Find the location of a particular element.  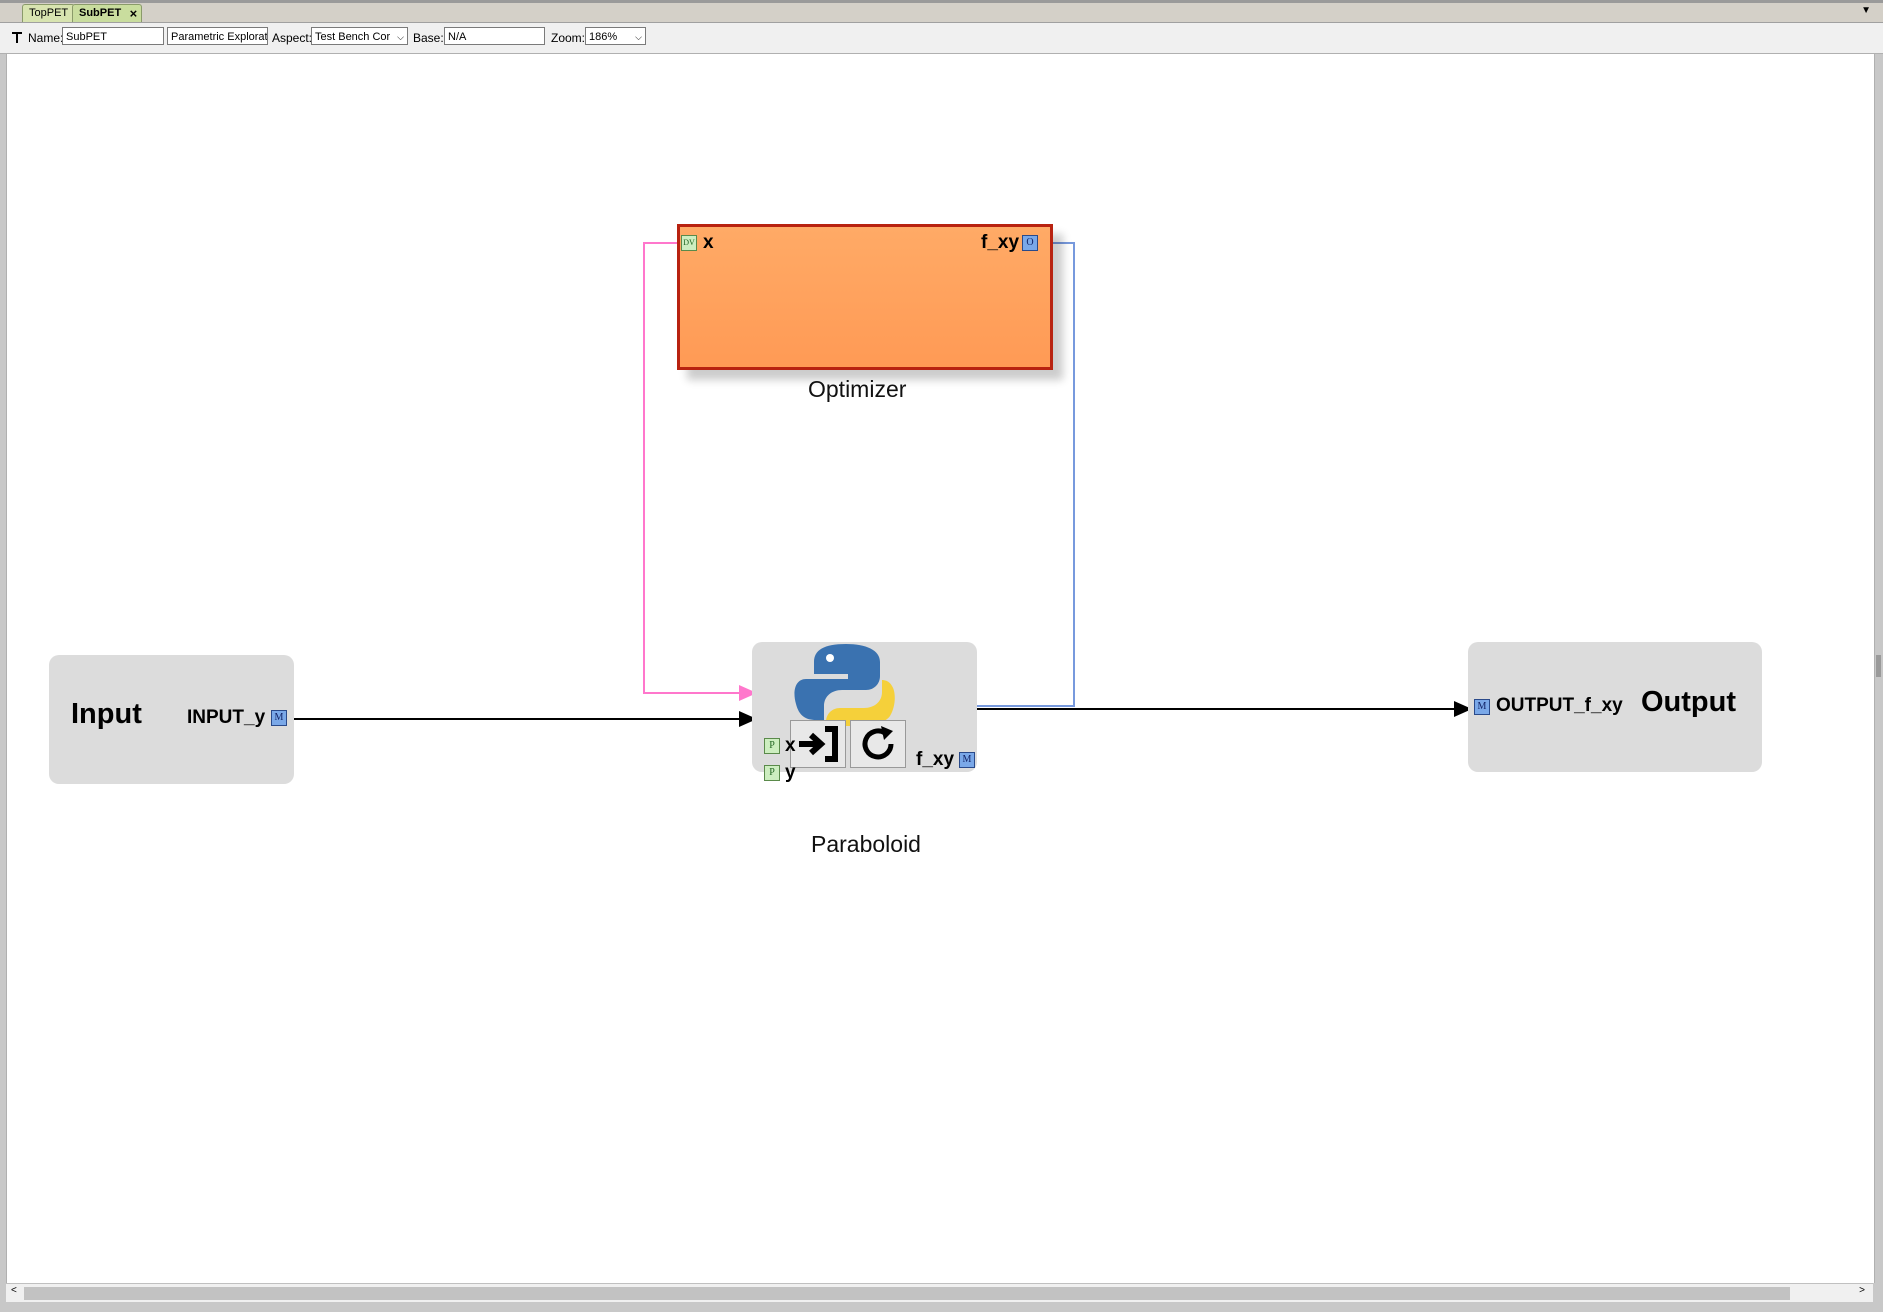

zoom-select-value: 186% is located at coordinates (603, 37).